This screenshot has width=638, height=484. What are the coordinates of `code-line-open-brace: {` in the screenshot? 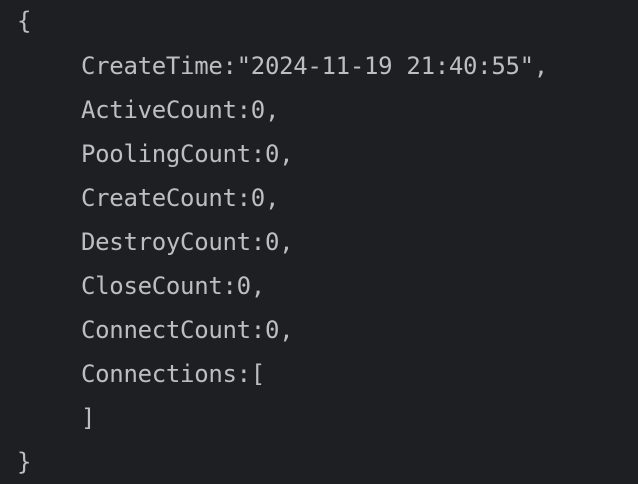 It's located at (24, 21).